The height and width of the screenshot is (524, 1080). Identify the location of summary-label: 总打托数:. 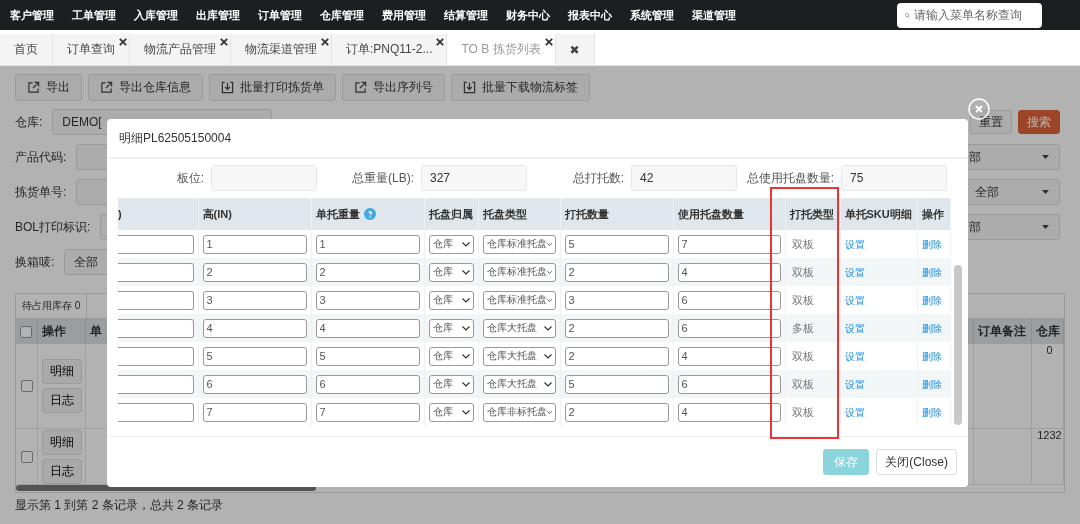
(597, 178).